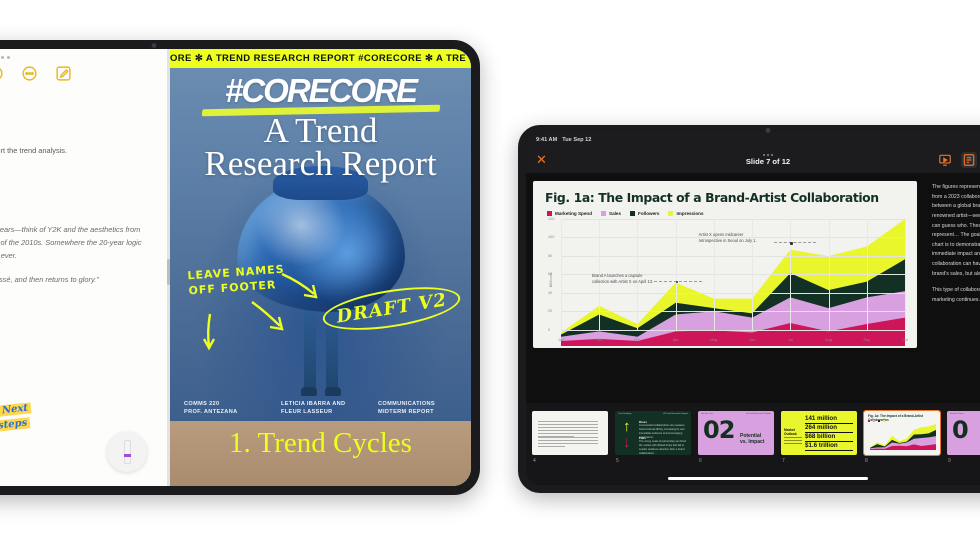 The height and width of the screenshot is (550, 980). What do you see at coordinates (949, 461) in the screenshot?
I see `thumbnail-number: 9` at bounding box center [949, 461].